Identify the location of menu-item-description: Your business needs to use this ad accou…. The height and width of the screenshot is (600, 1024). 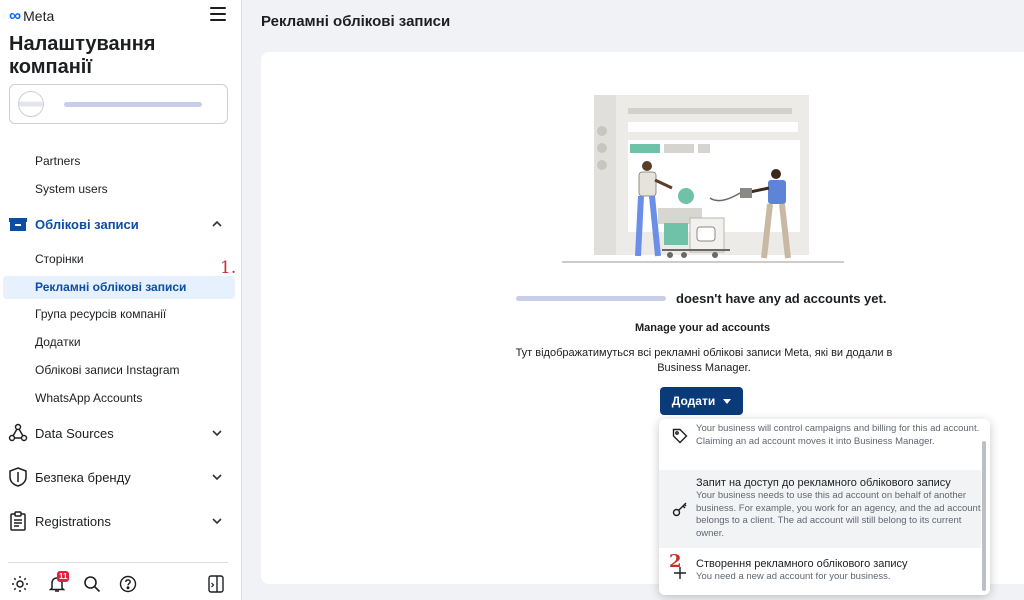
(838, 514).